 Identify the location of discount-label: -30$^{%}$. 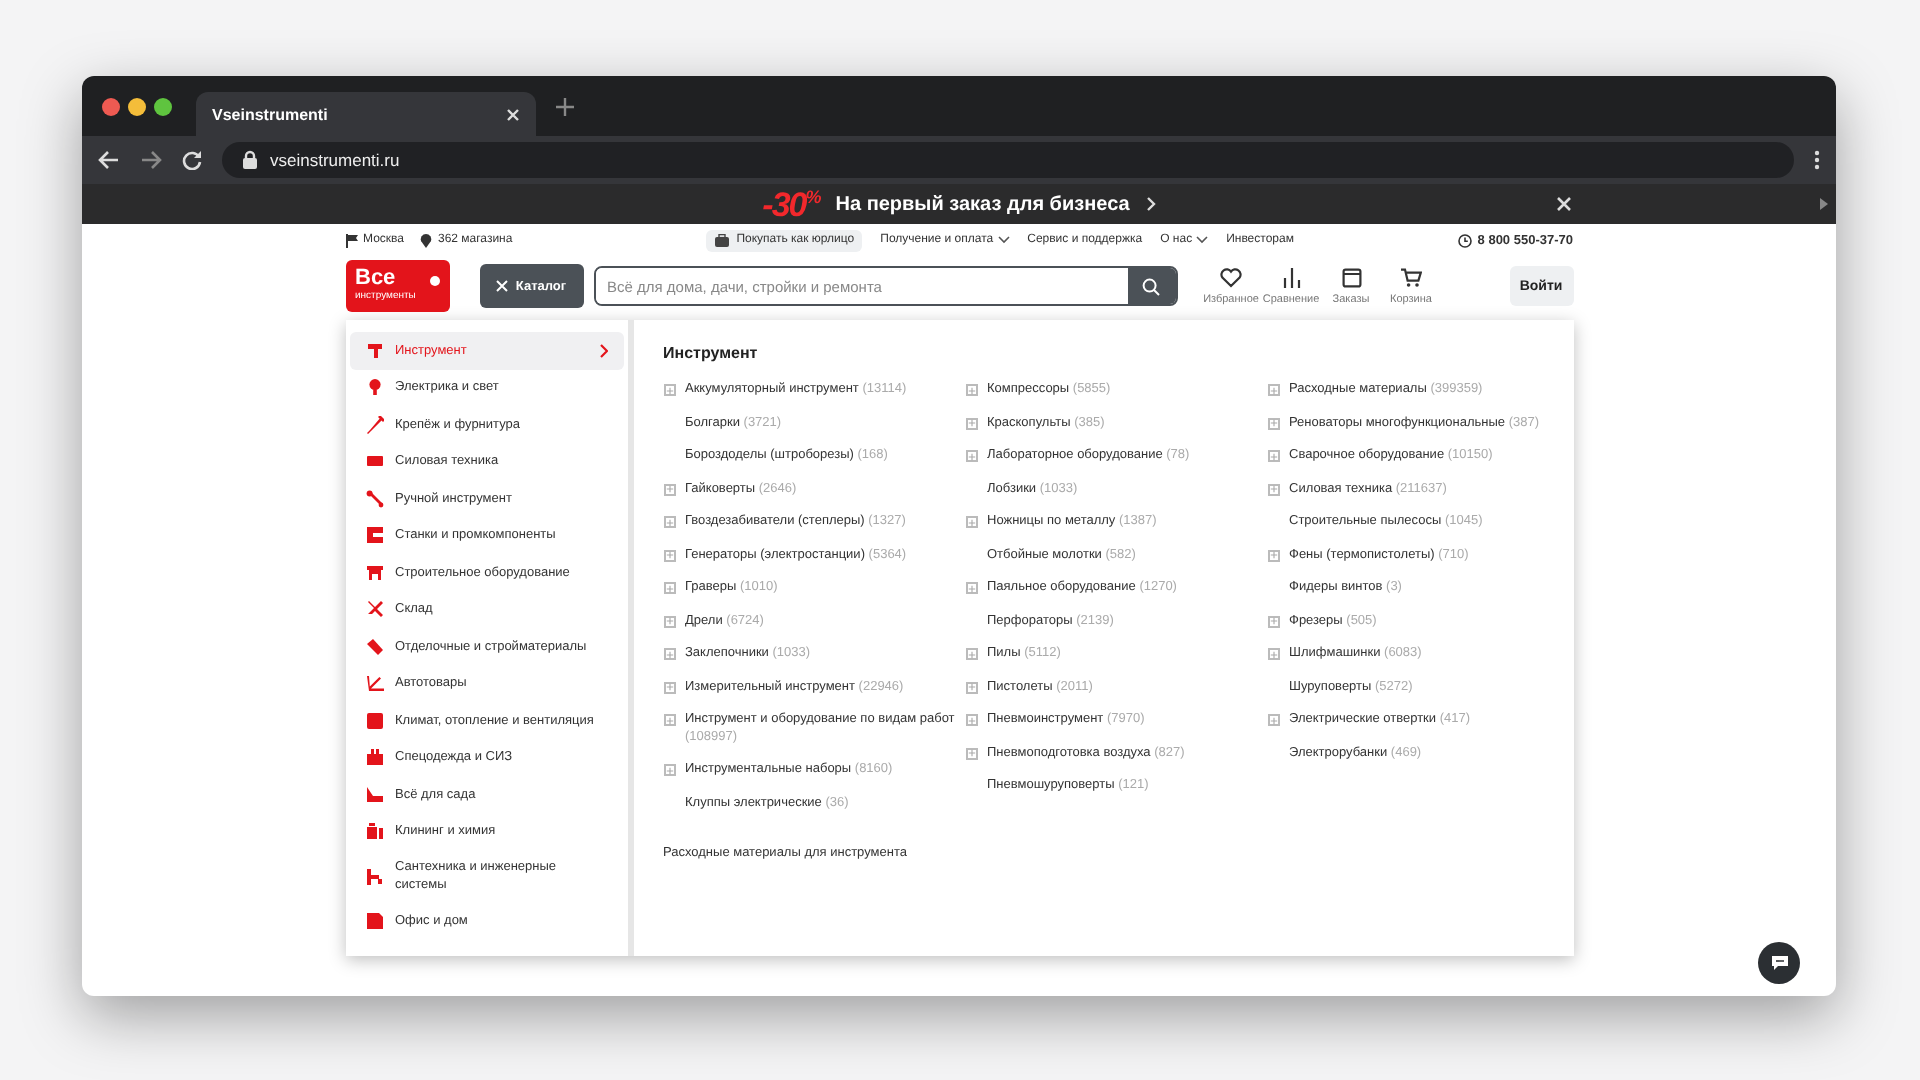
(791, 204).